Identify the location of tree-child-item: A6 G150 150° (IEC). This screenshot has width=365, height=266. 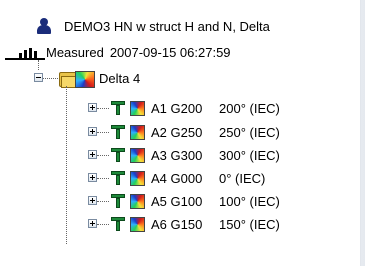
(195, 224).